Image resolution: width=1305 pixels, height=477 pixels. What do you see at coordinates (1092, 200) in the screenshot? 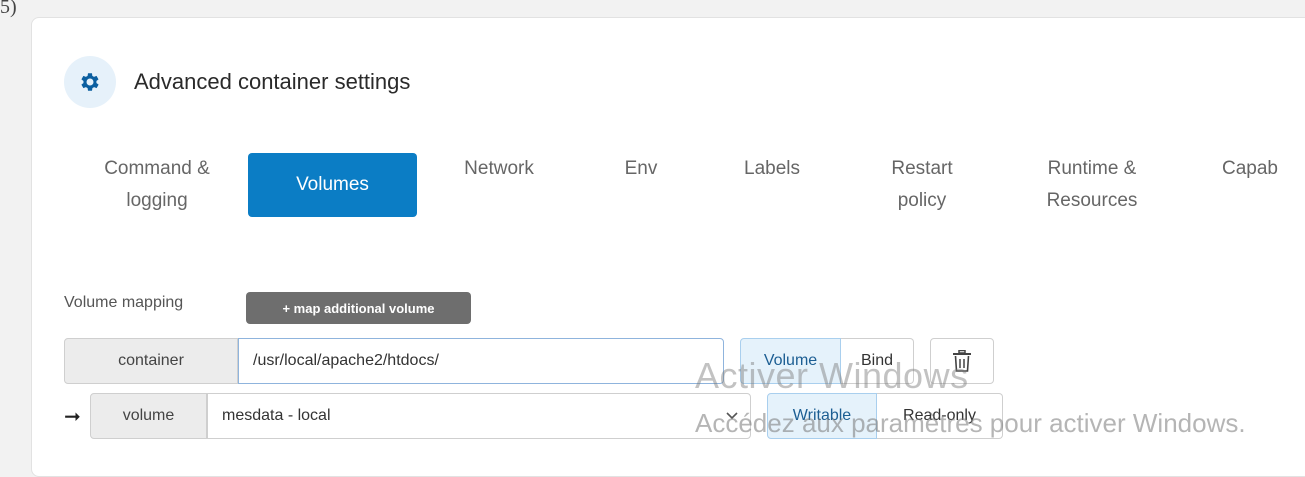
I see `tab-label-line2: Resources` at bounding box center [1092, 200].